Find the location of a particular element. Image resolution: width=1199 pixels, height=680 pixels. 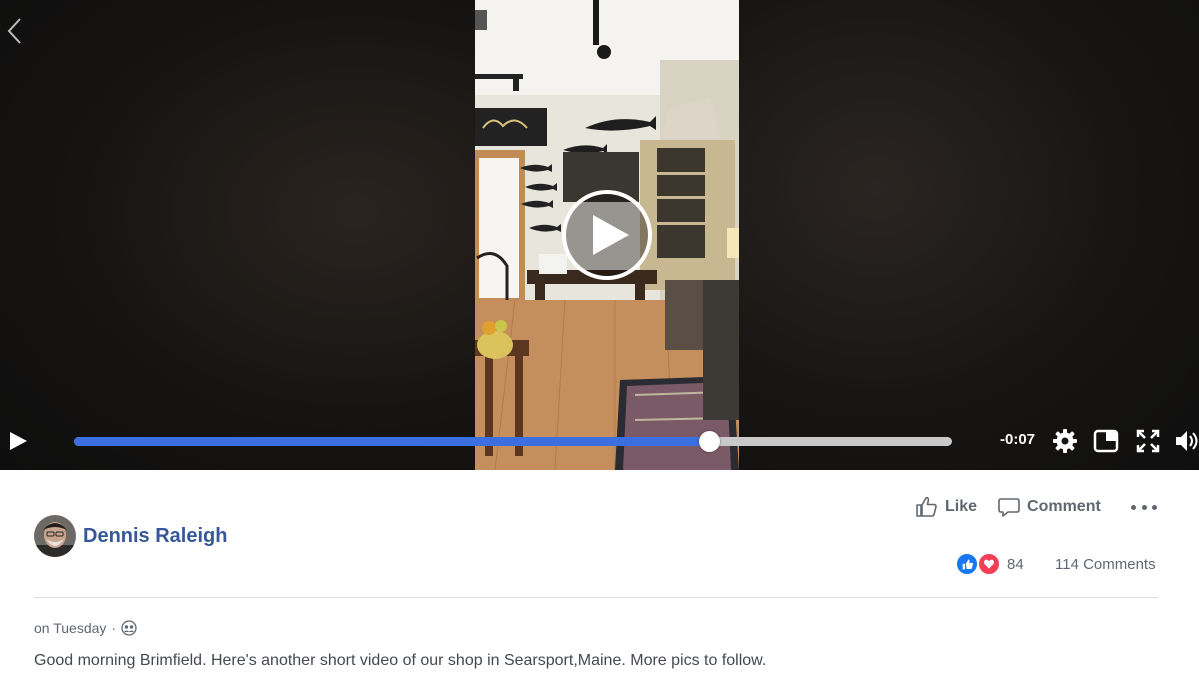

time-remaining: -0:07 is located at coordinates (1018, 439).